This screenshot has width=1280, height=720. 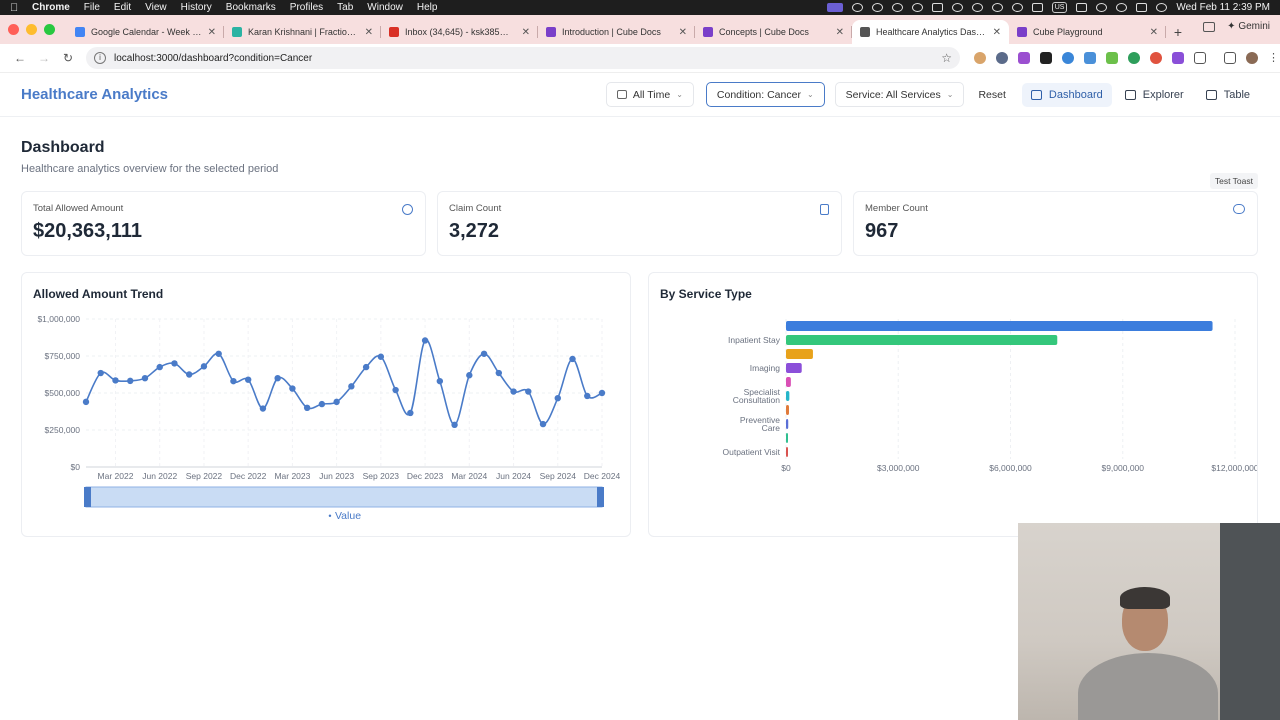 What do you see at coordinates (1162, 7) in the screenshot?
I see `siri-icon` at bounding box center [1162, 7].